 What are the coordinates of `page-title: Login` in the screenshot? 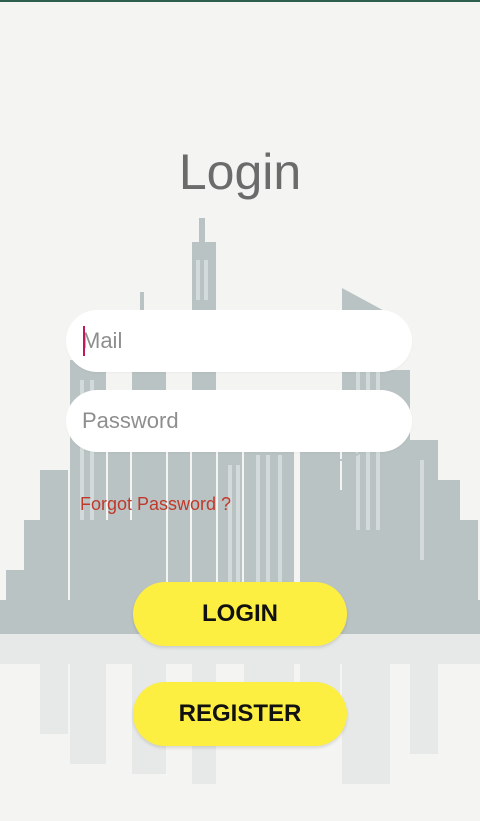 It's located at (240, 172).